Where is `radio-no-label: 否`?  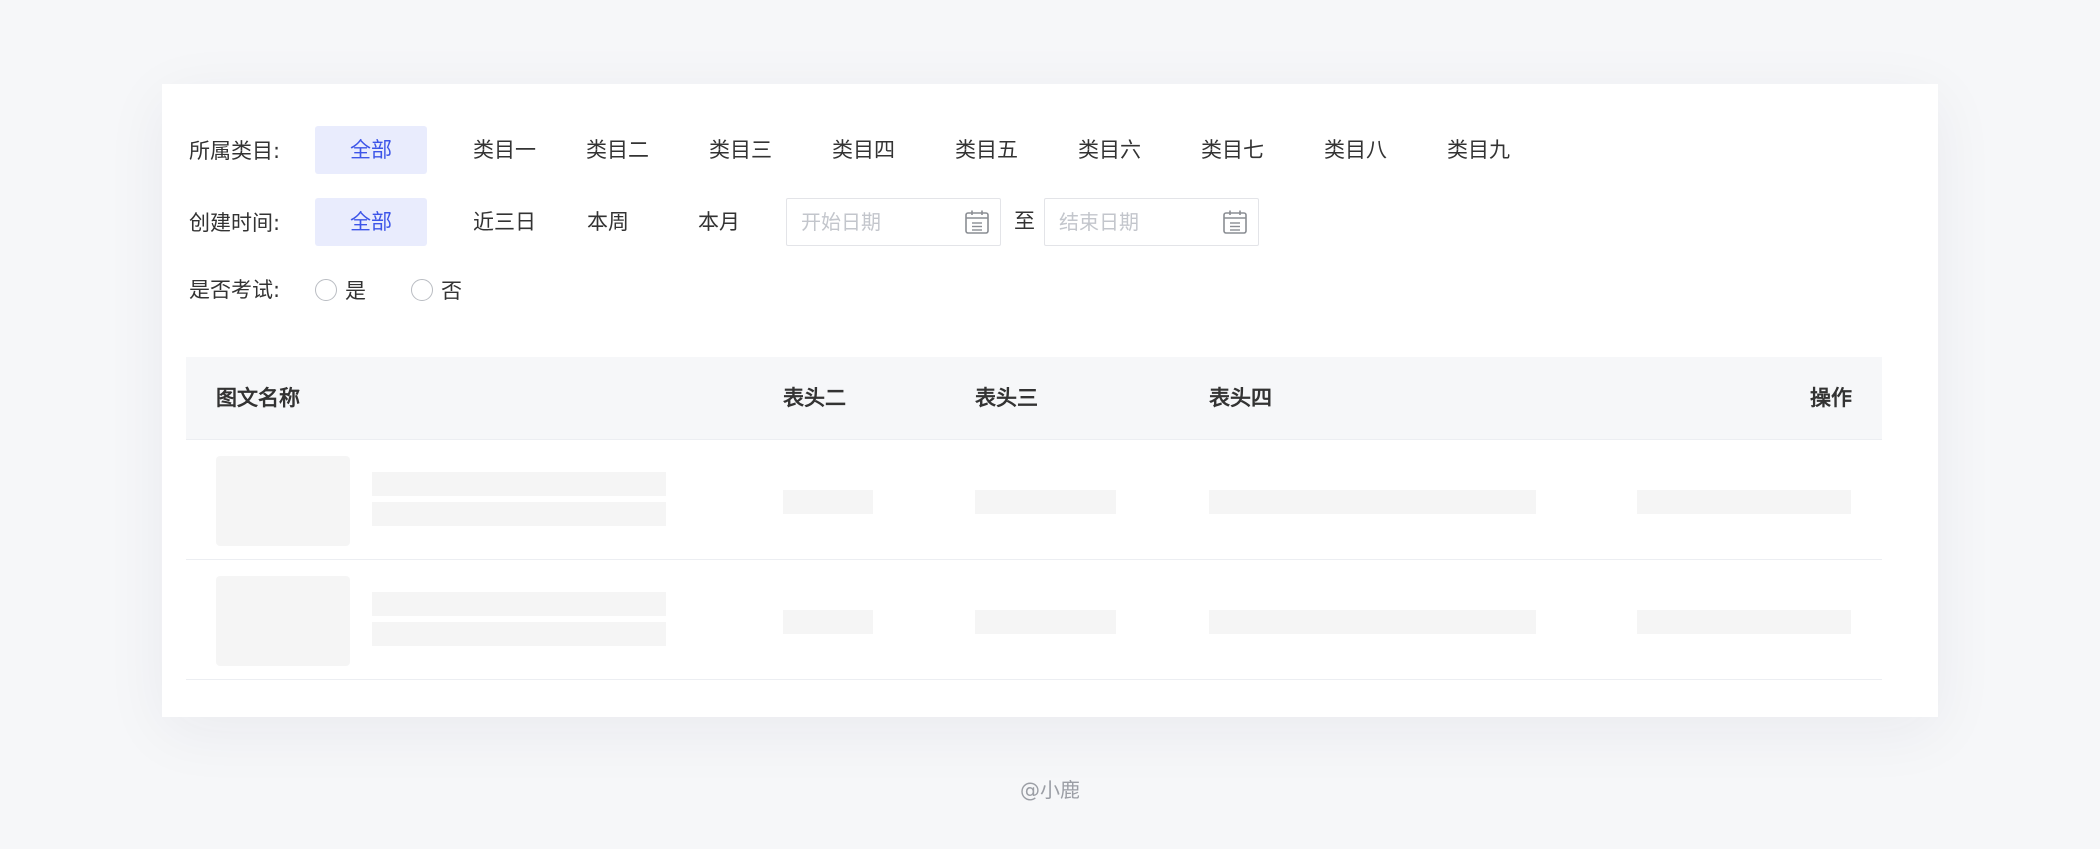
radio-no-label: 否 is located at coordinates (451, 291).